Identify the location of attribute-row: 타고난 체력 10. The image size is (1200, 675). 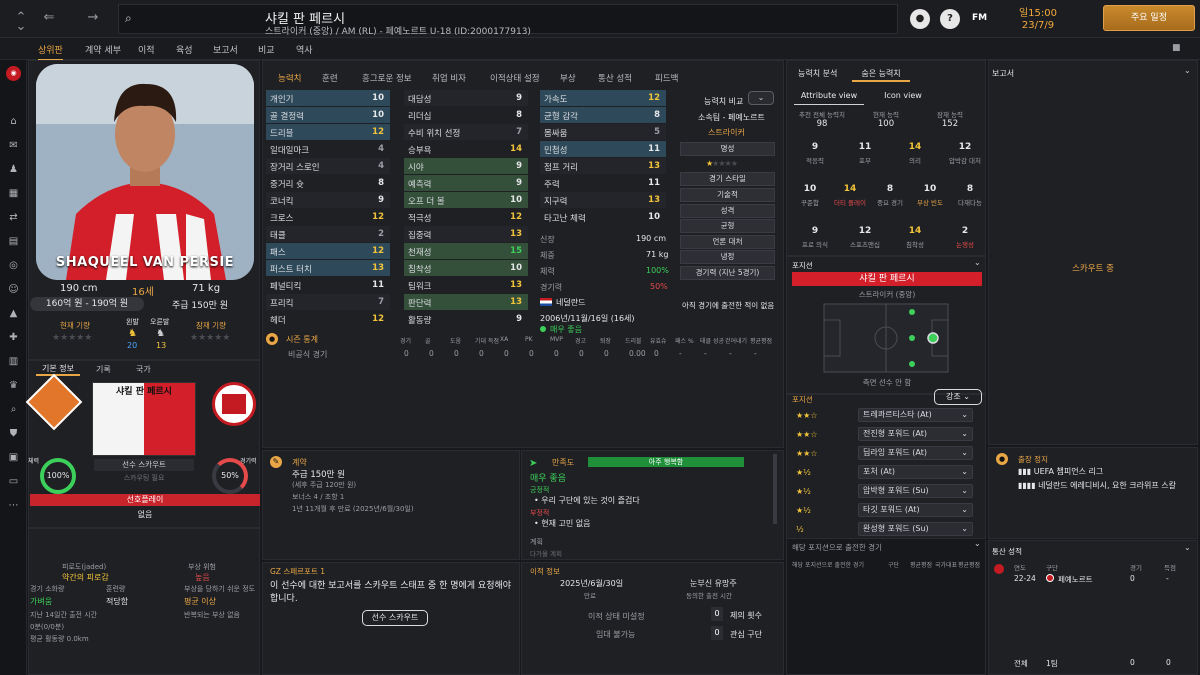
(603, 217).